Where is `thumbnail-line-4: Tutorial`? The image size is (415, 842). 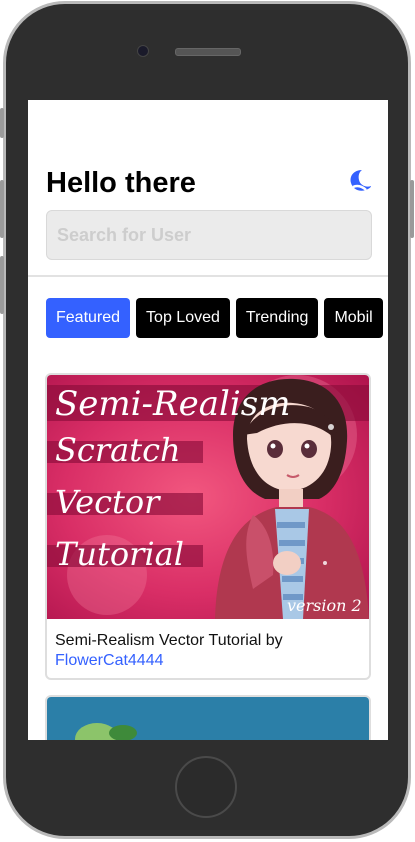
thumbnail-line-4: Tutorial is located at coordinates (119, 554).